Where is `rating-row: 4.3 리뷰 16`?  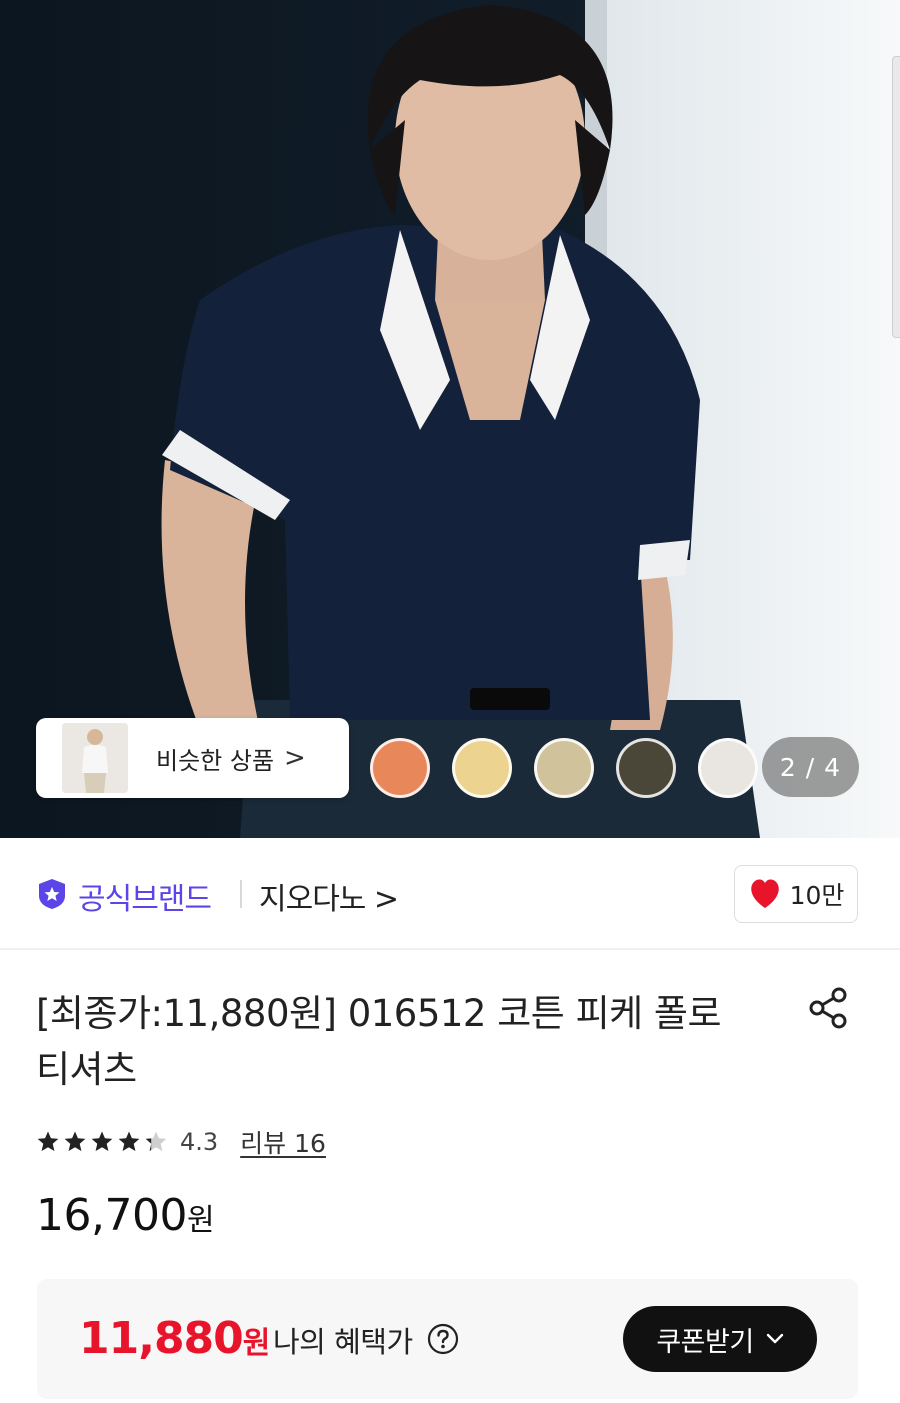 rating-row: 4.3 리뷰 16 is located at coordinates (181, 1142).